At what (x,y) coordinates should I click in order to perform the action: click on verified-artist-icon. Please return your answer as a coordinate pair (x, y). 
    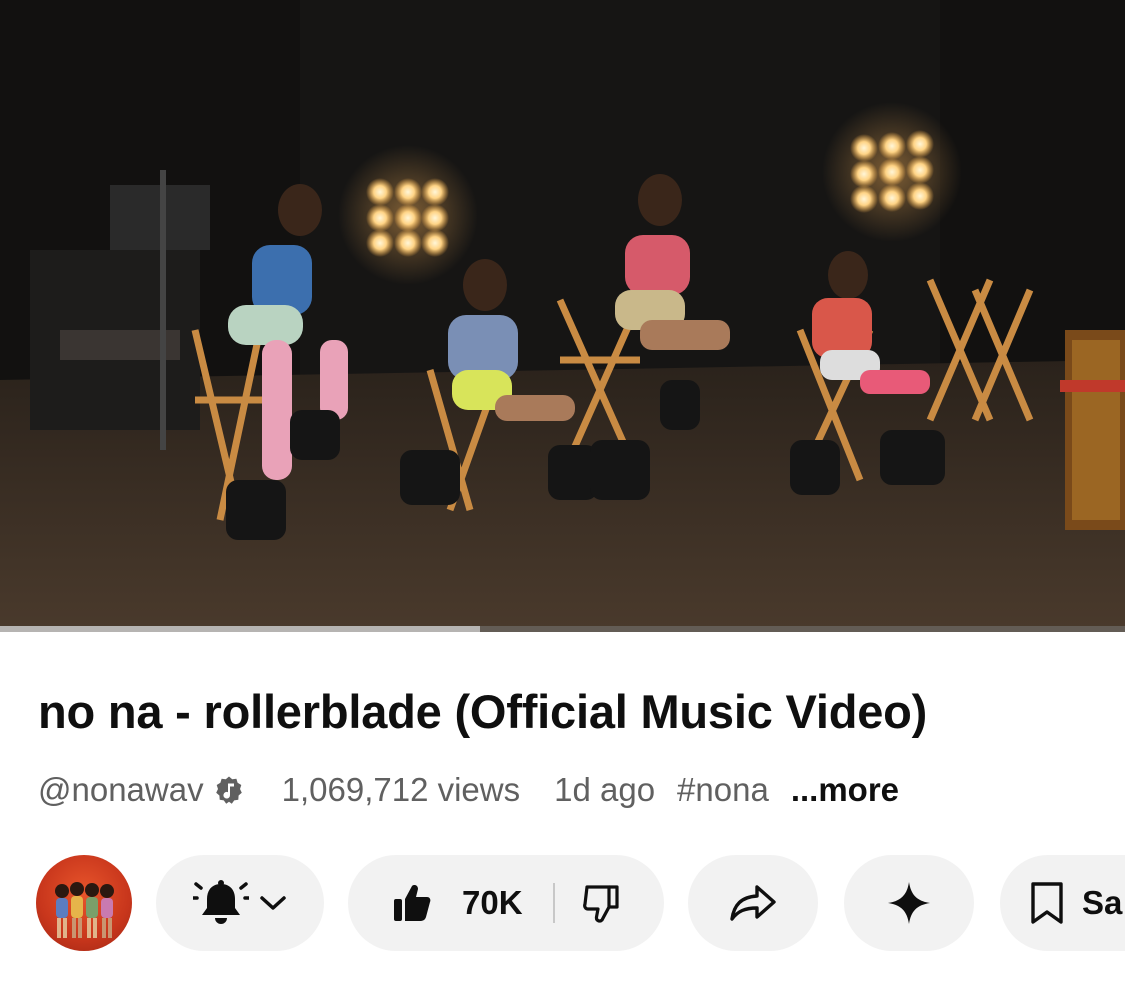
    Looking at the image, I should click on (229, 790).